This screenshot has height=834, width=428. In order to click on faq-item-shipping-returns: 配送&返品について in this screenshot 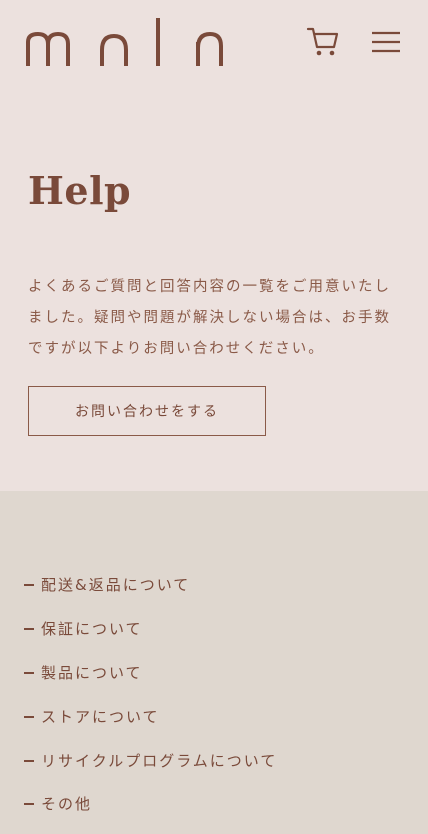, I will do `click(107, 584)`.